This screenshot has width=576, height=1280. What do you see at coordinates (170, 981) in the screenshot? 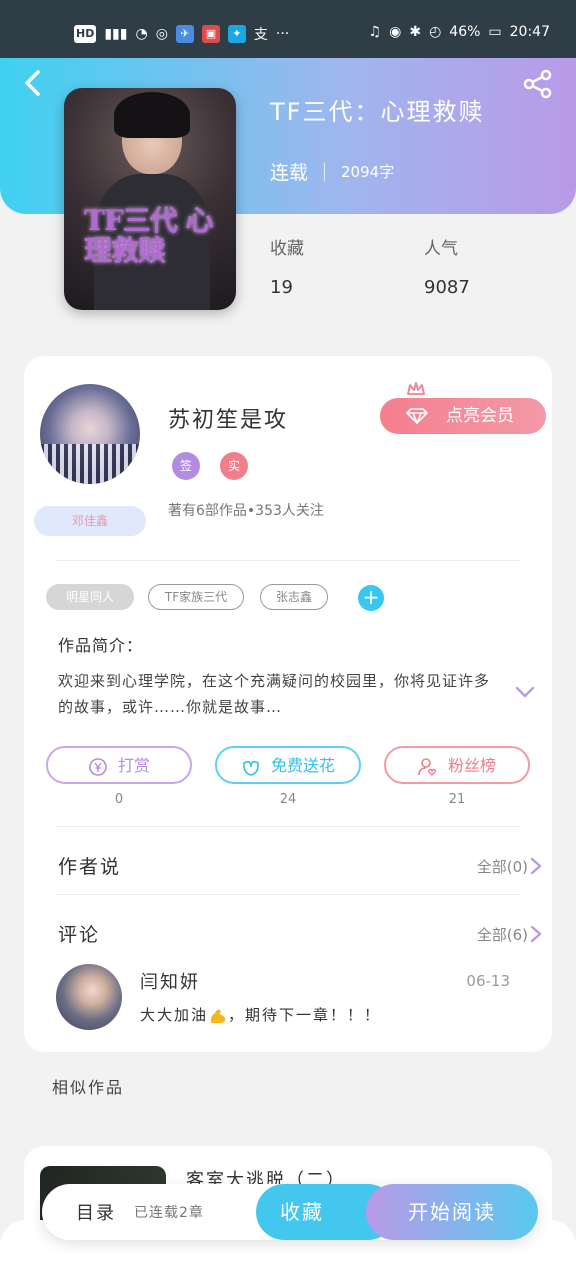
I see `commenter-name: 闫知妍` at bounding box center [170, 981].